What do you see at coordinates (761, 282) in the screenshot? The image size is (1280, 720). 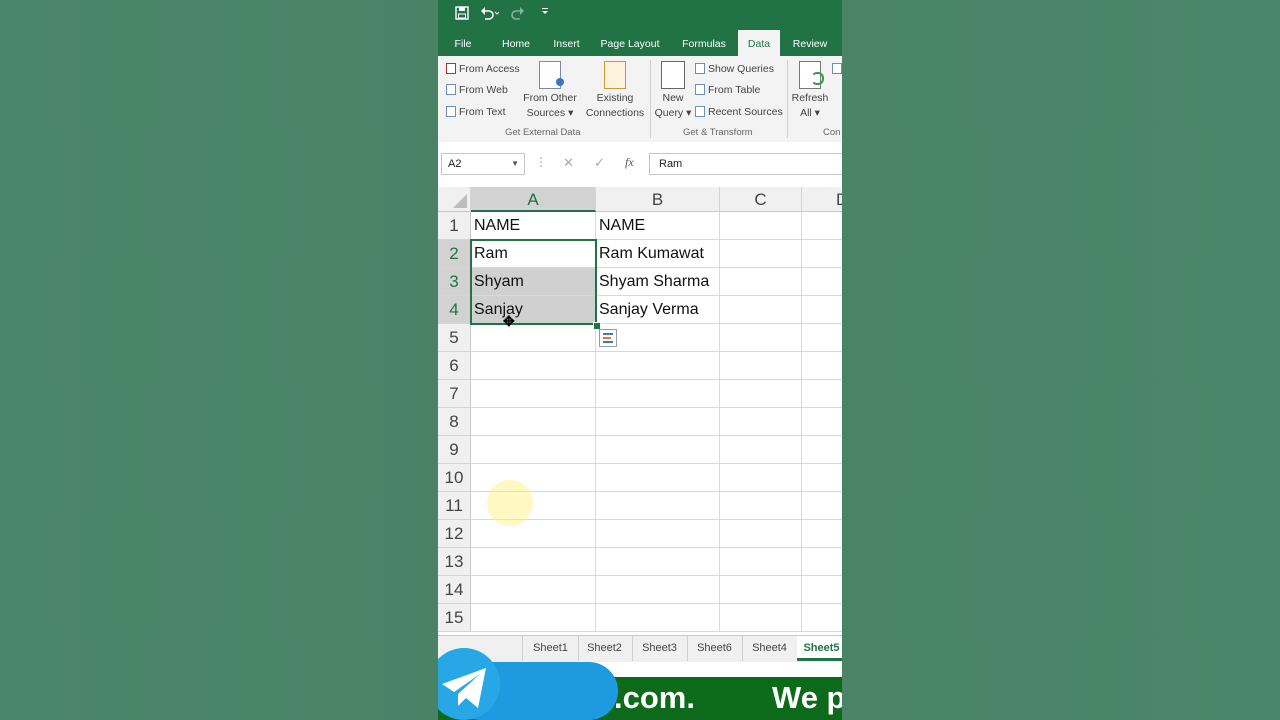 I see `cell-c3` at bounding box center [761, 282].